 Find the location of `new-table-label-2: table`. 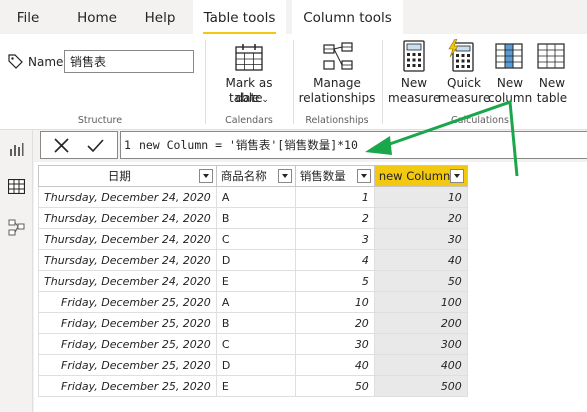

new-table-label-2: table is located at coordinates (552, 98).